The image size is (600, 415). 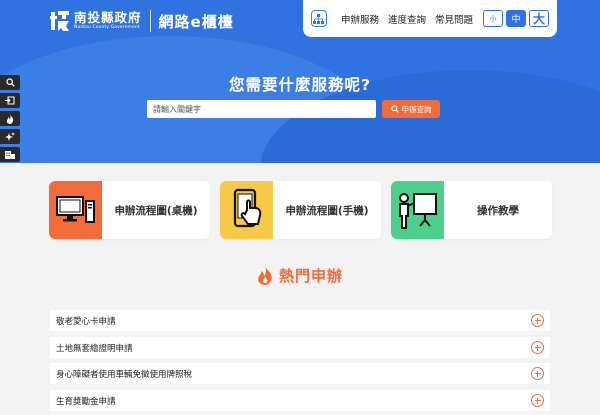 What do you see at coordinates (493, 18) in the screenshot?
I see `font-size-small-button: 小` at bounding box center [493, 18].